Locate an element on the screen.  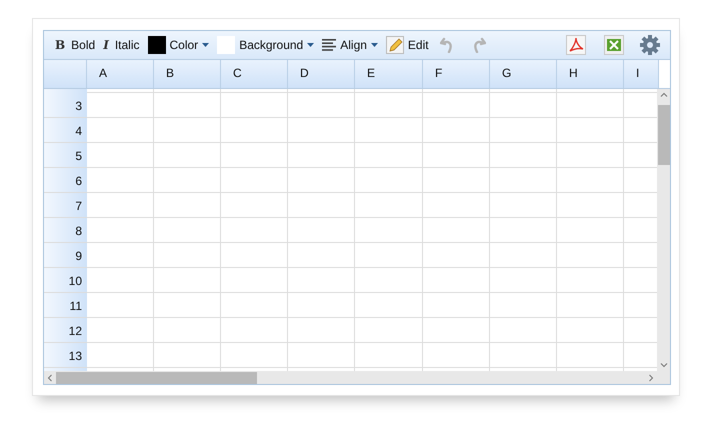
edit-button: Edit is located at coordinates (407, 45).